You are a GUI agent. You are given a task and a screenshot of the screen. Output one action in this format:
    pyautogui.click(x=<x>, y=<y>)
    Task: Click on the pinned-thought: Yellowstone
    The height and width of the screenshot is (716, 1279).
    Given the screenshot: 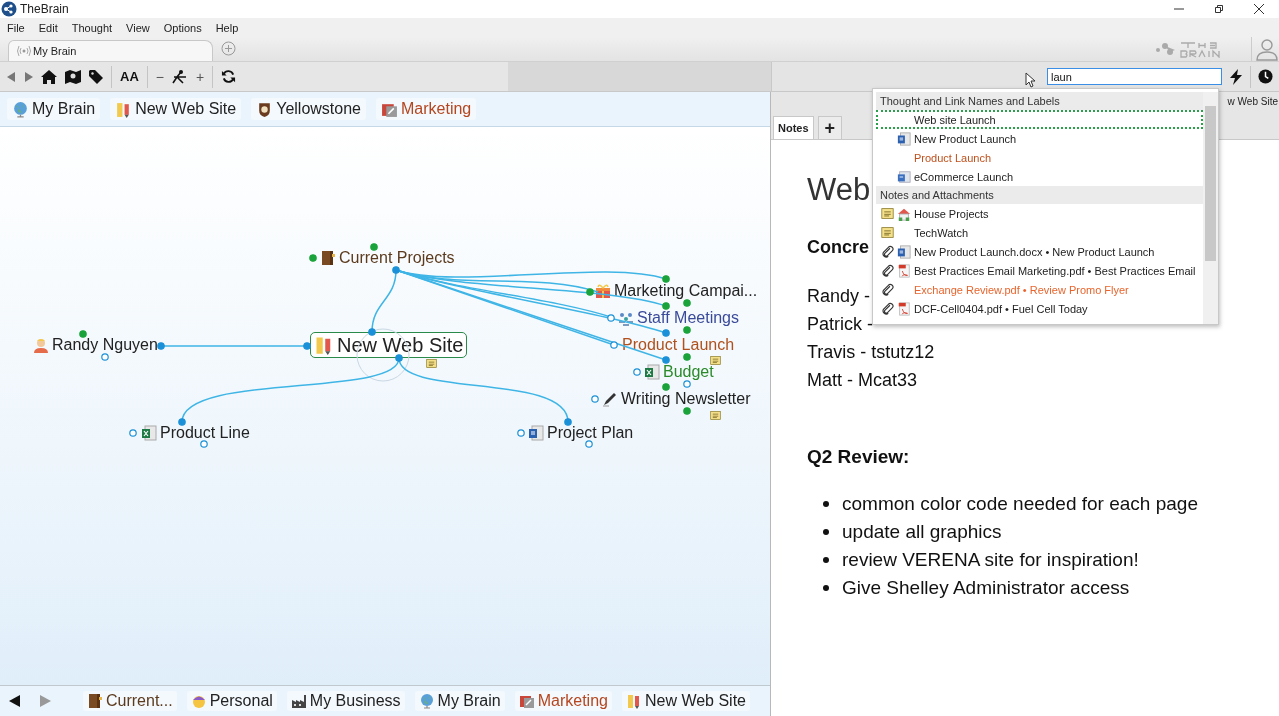 What is the action you would take?
    pyautogui.click(x=308, y=109)
    